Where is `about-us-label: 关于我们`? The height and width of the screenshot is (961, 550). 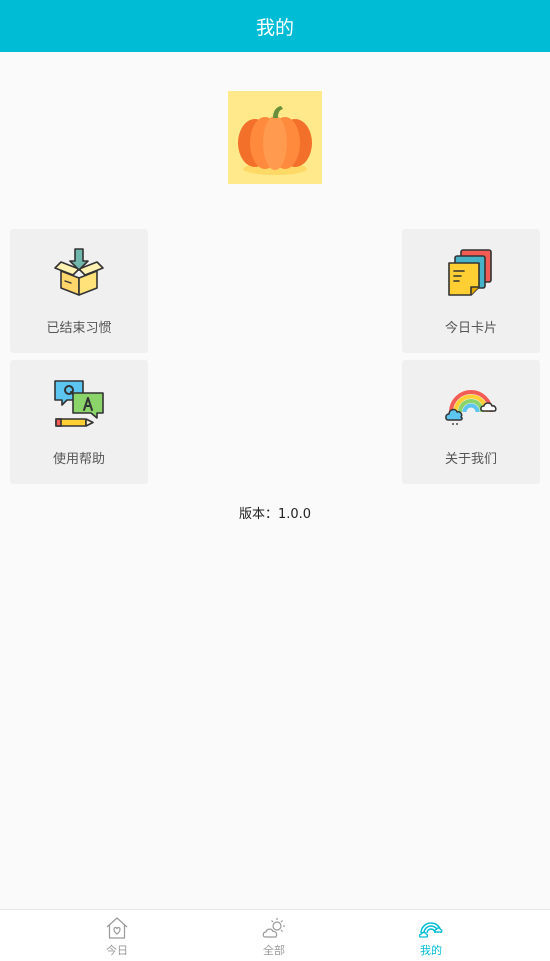 about-us-label: 关于我们 is located at coordinates (470, 459).